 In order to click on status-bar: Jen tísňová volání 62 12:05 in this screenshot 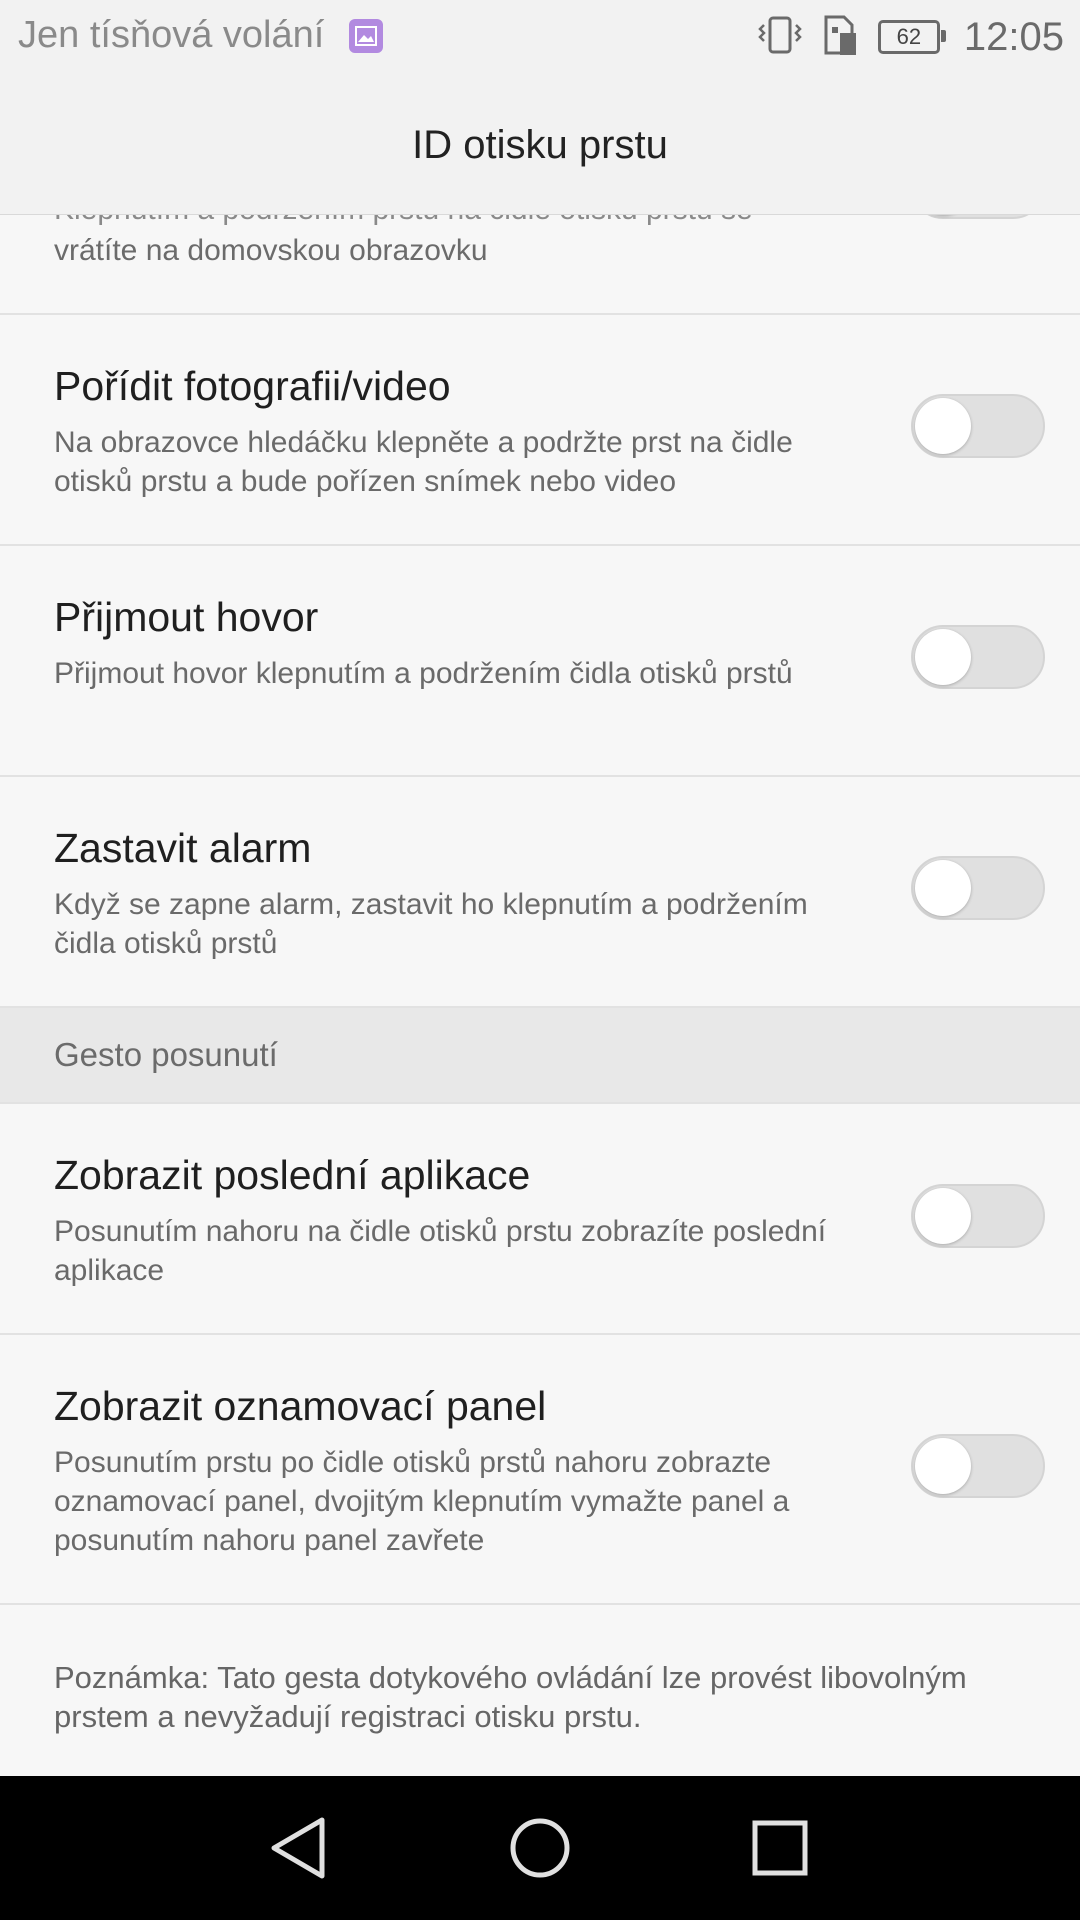, I will do `click(540, 37)`.